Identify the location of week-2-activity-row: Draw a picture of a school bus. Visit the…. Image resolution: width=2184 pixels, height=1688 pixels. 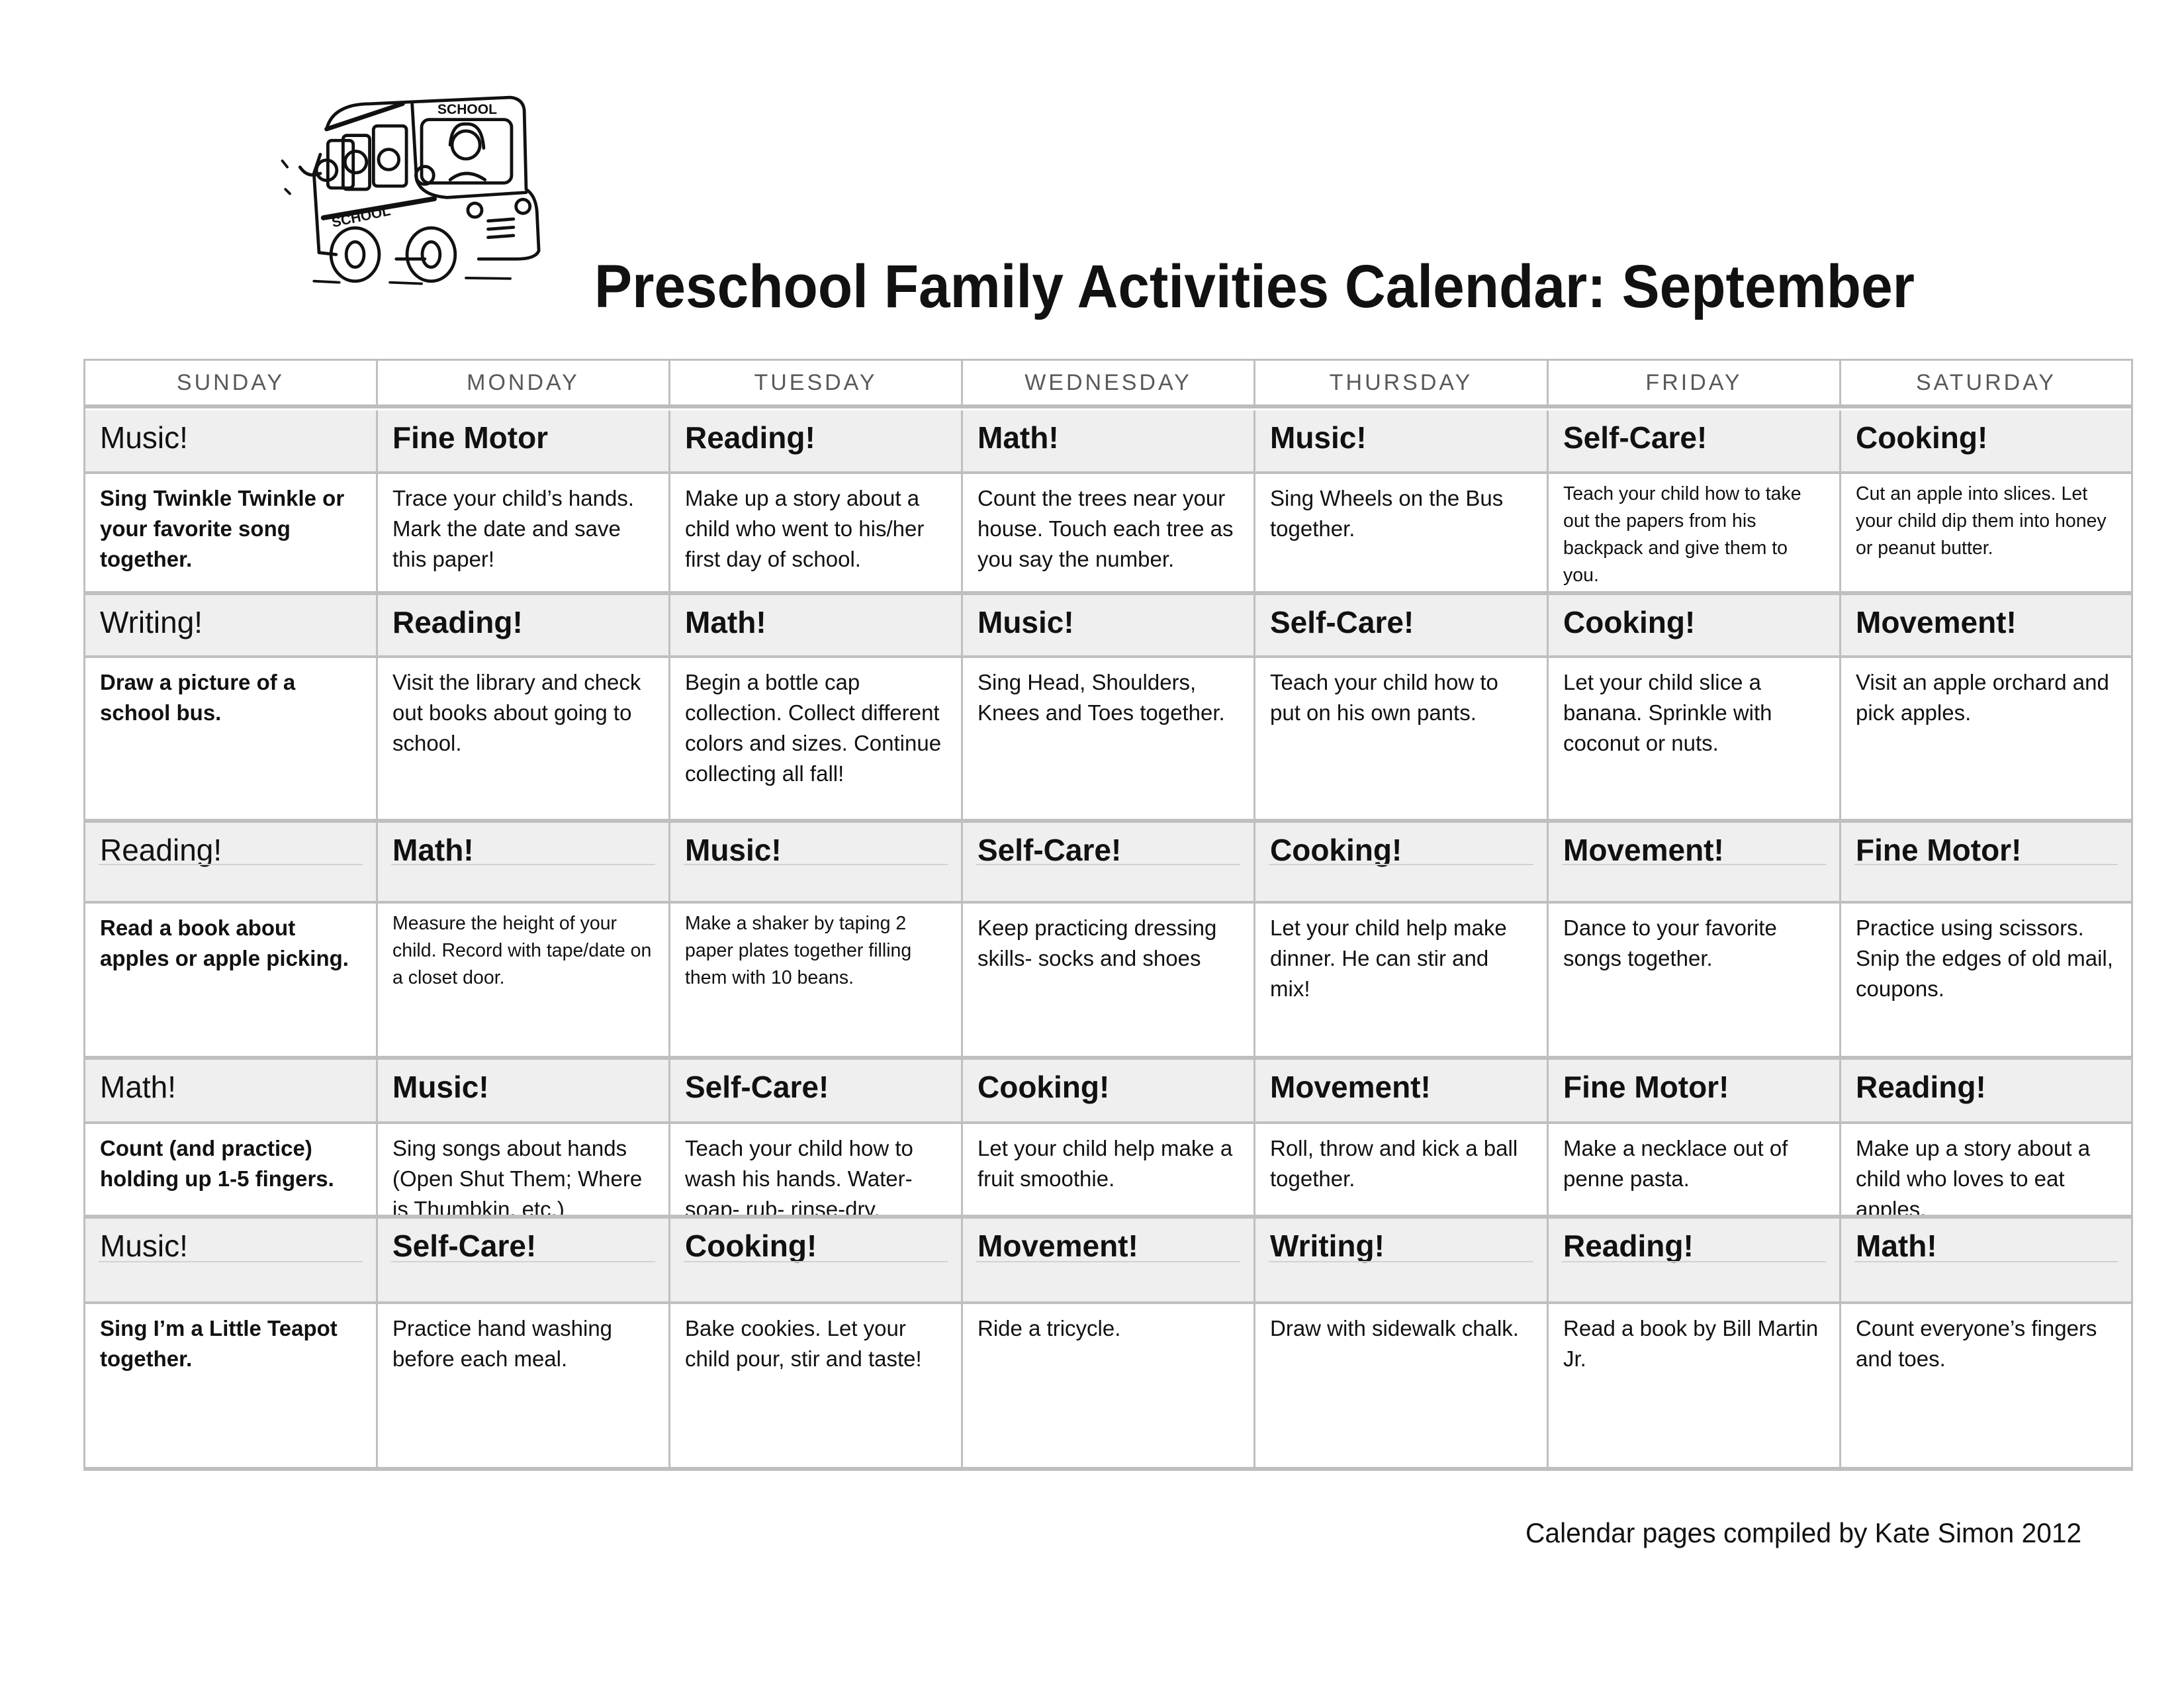
(1108, 741).